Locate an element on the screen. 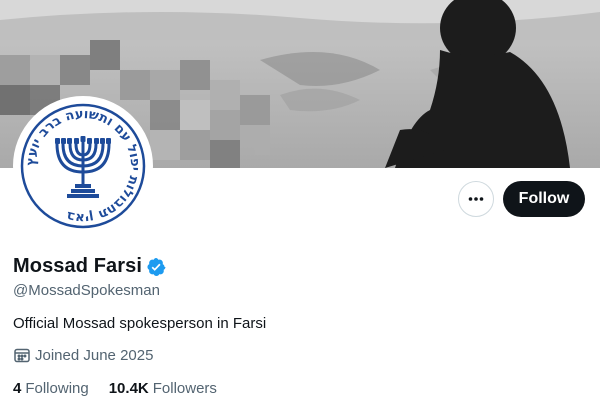 The width and height of the screenshot is (600, 403). follow-stats: 4 Following 10.4K Followers is located at coordinates (125, 388).